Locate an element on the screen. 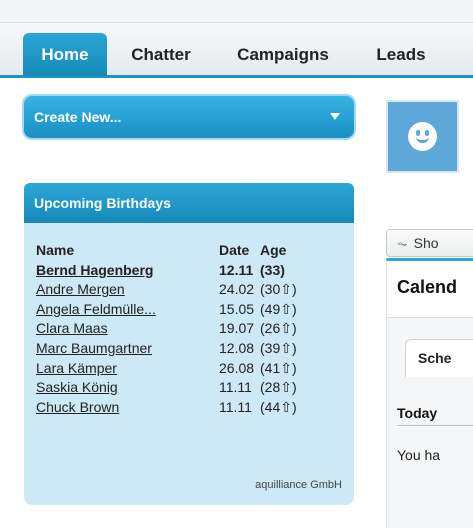 The height and width of the screenshot is (528, 473). birthday-date: 12.08 is located at coordinates (237, 347).